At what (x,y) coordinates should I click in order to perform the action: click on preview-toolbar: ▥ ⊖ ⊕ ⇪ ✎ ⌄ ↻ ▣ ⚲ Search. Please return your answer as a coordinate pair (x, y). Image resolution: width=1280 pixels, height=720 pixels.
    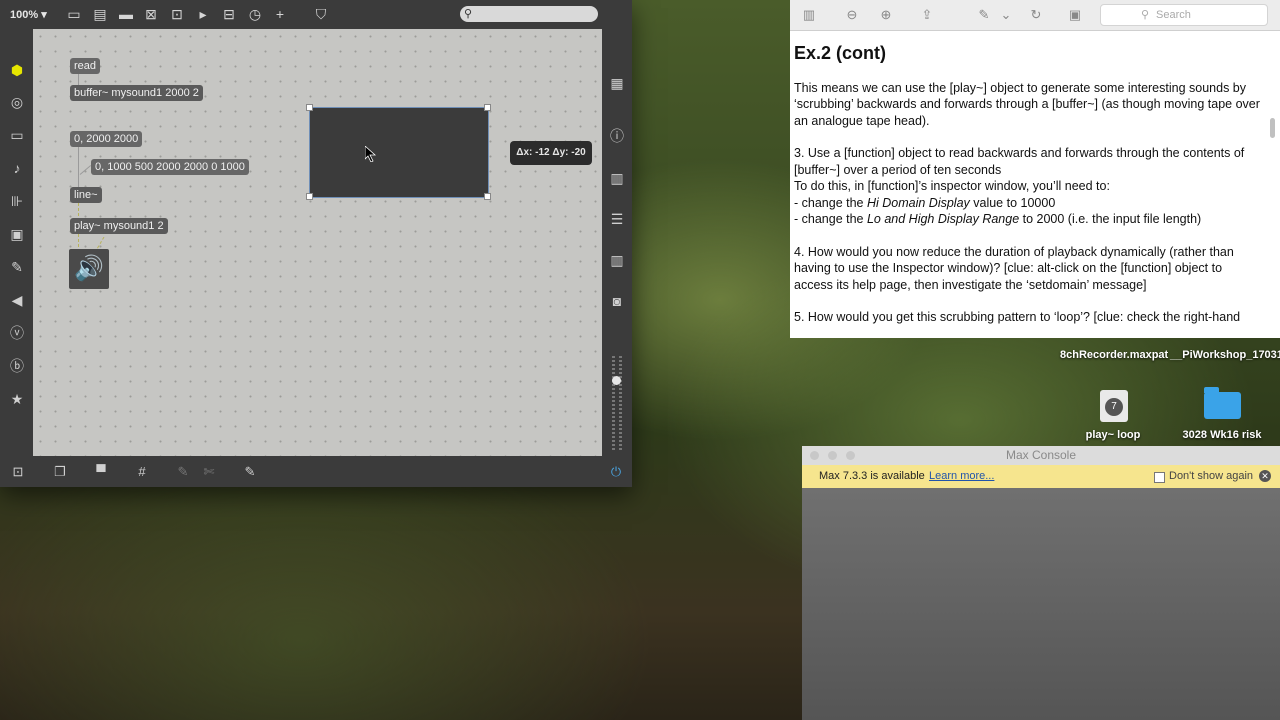
    Looking at the image, I should click on (1035, 15).